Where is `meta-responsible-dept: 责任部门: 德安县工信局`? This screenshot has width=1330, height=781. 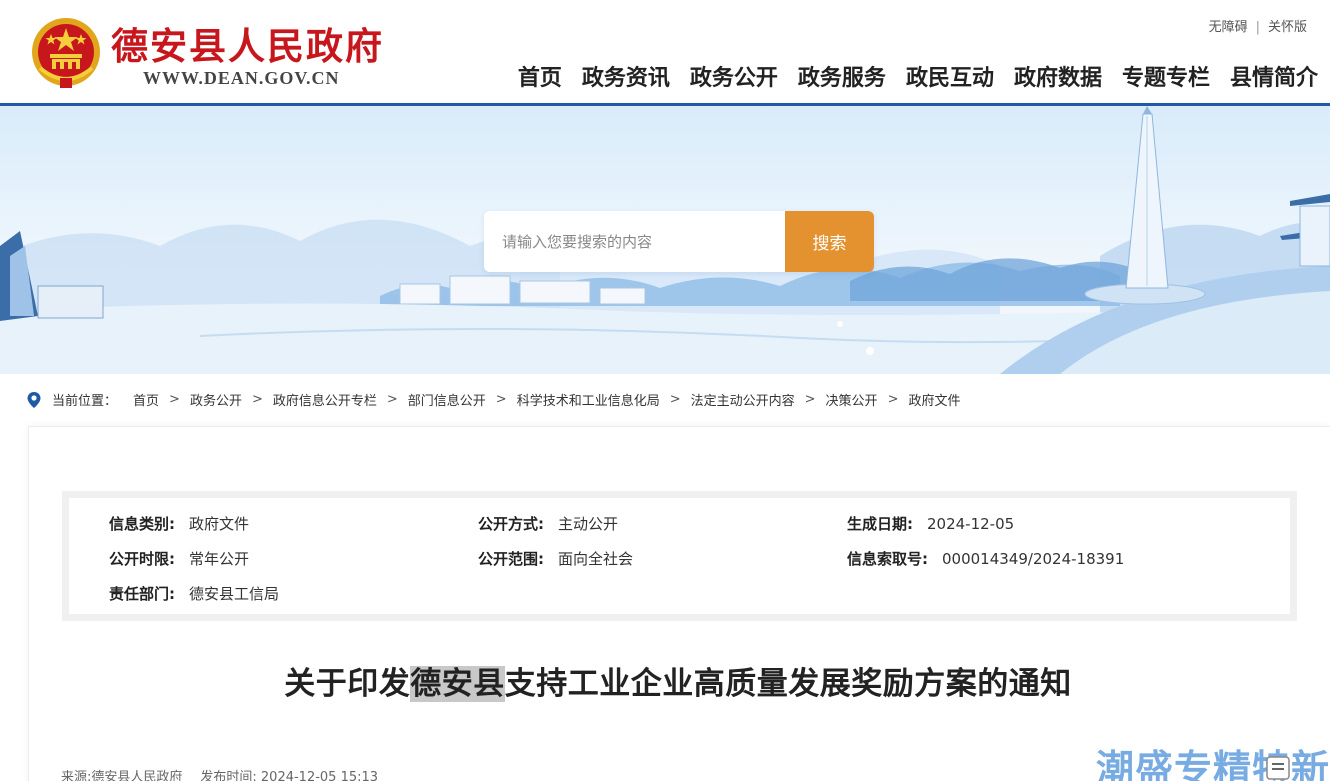 meta-responsible-dept: 责任部门: 德安县工信局 is located at coordinates (194, 593).